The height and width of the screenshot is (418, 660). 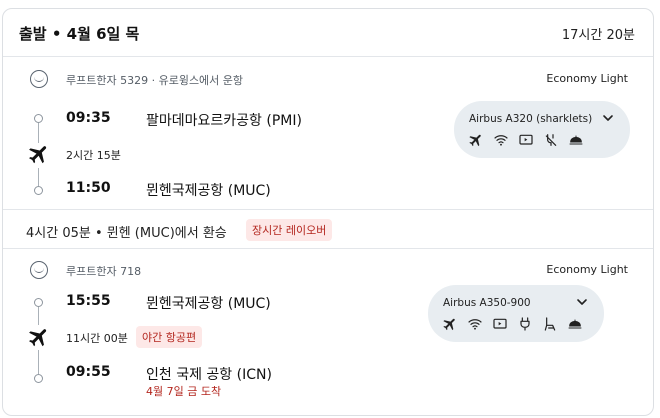 What do you see at coordinates (93, 155) in the screenshot?
I see `flight-duration: 2시간 15분` at bounding box center [93, 155].